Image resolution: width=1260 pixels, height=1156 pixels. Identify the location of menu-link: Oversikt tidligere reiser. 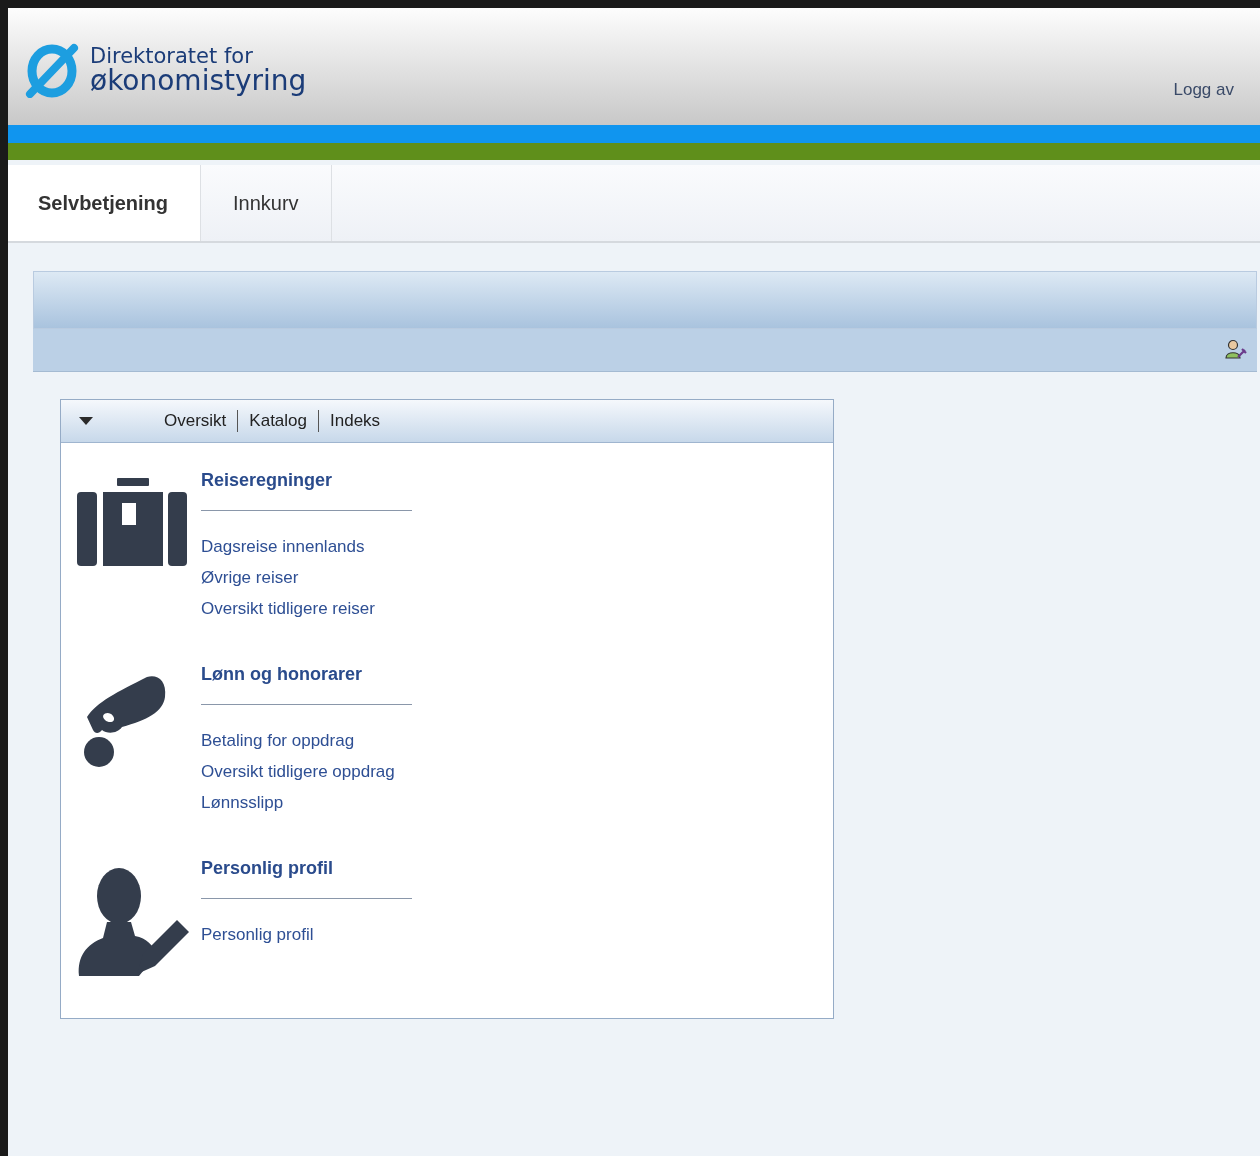
(306, 608).